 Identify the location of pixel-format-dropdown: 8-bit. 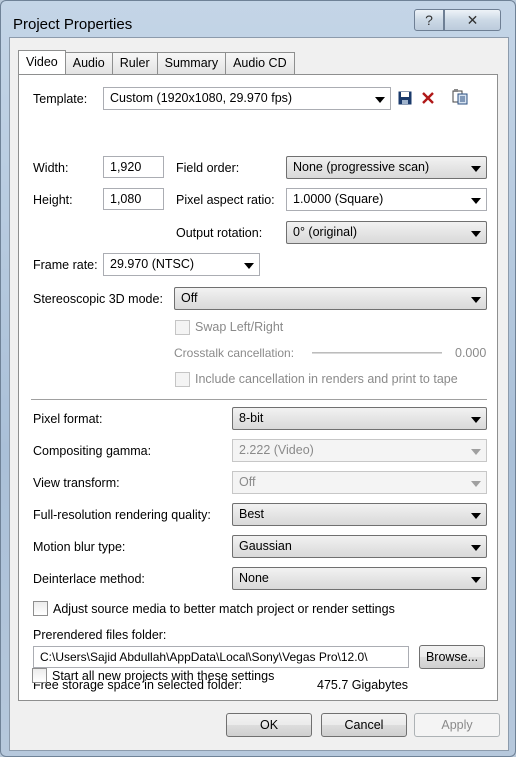
(359, 418).